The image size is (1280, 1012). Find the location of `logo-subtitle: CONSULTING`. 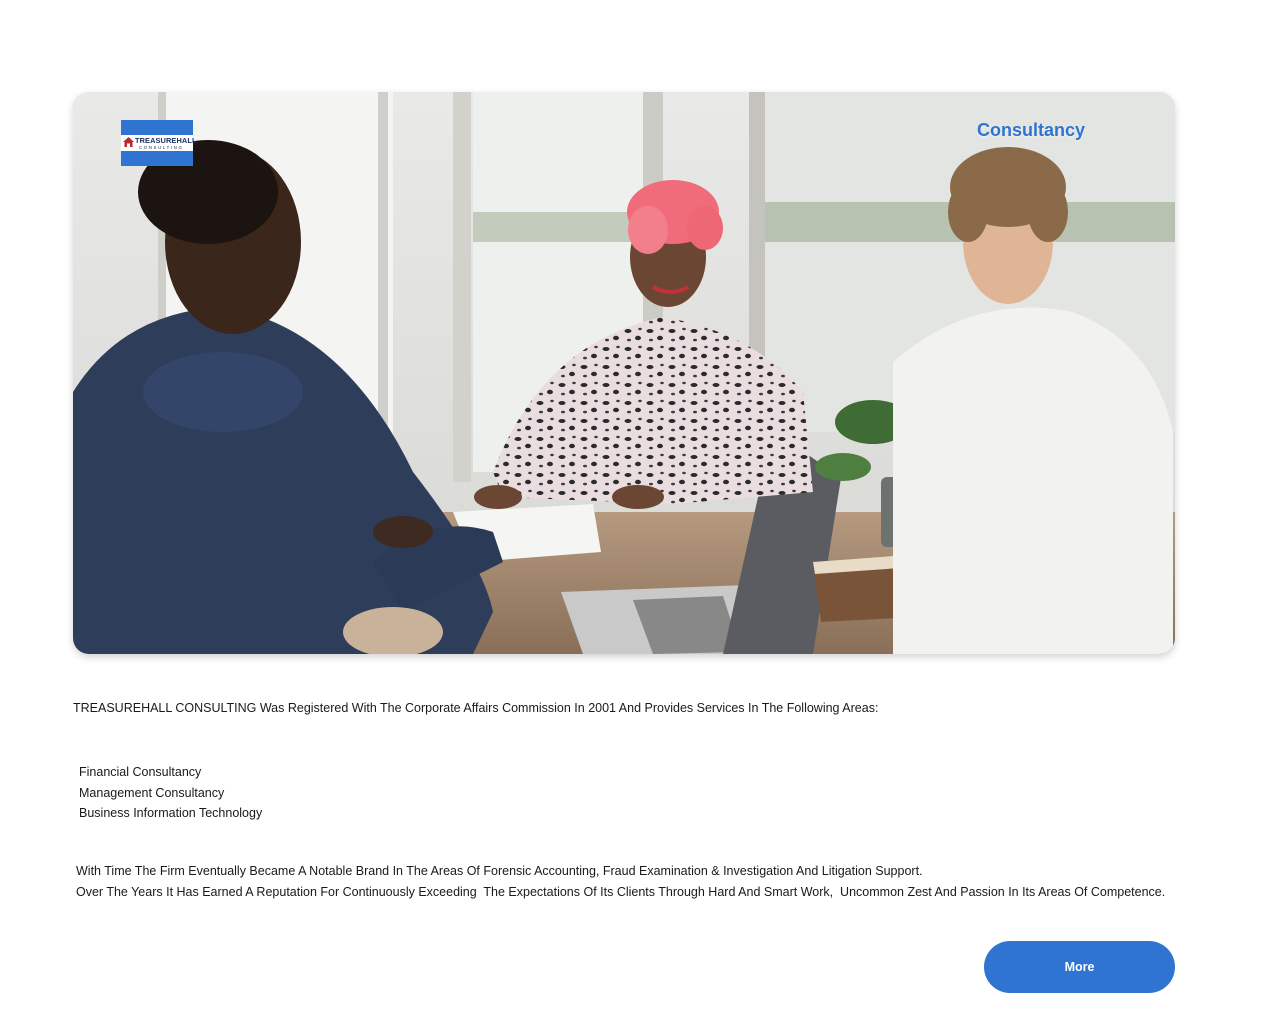

logo-subtitle: CONSULTING is located at coordinates (161, 147).